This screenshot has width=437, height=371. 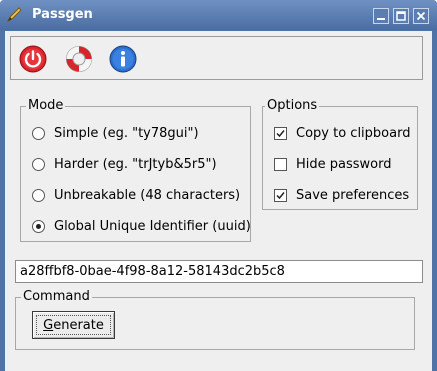 What do you see at coordinates (218, 15) in the screenshot?
I see `title-bar: Passgen` at bounding box center [218, 15].